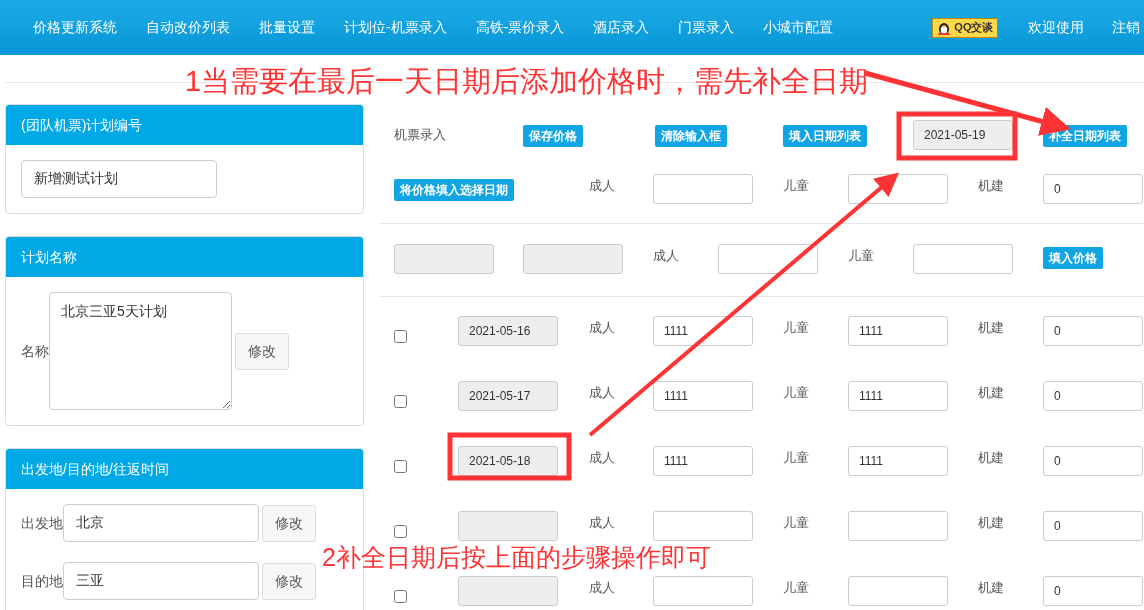 The width and height of the screenshot is (1144, 610). Describe the element at coordinates (35, 351) in the screenshot. I see `field-label: 名称` at that location.